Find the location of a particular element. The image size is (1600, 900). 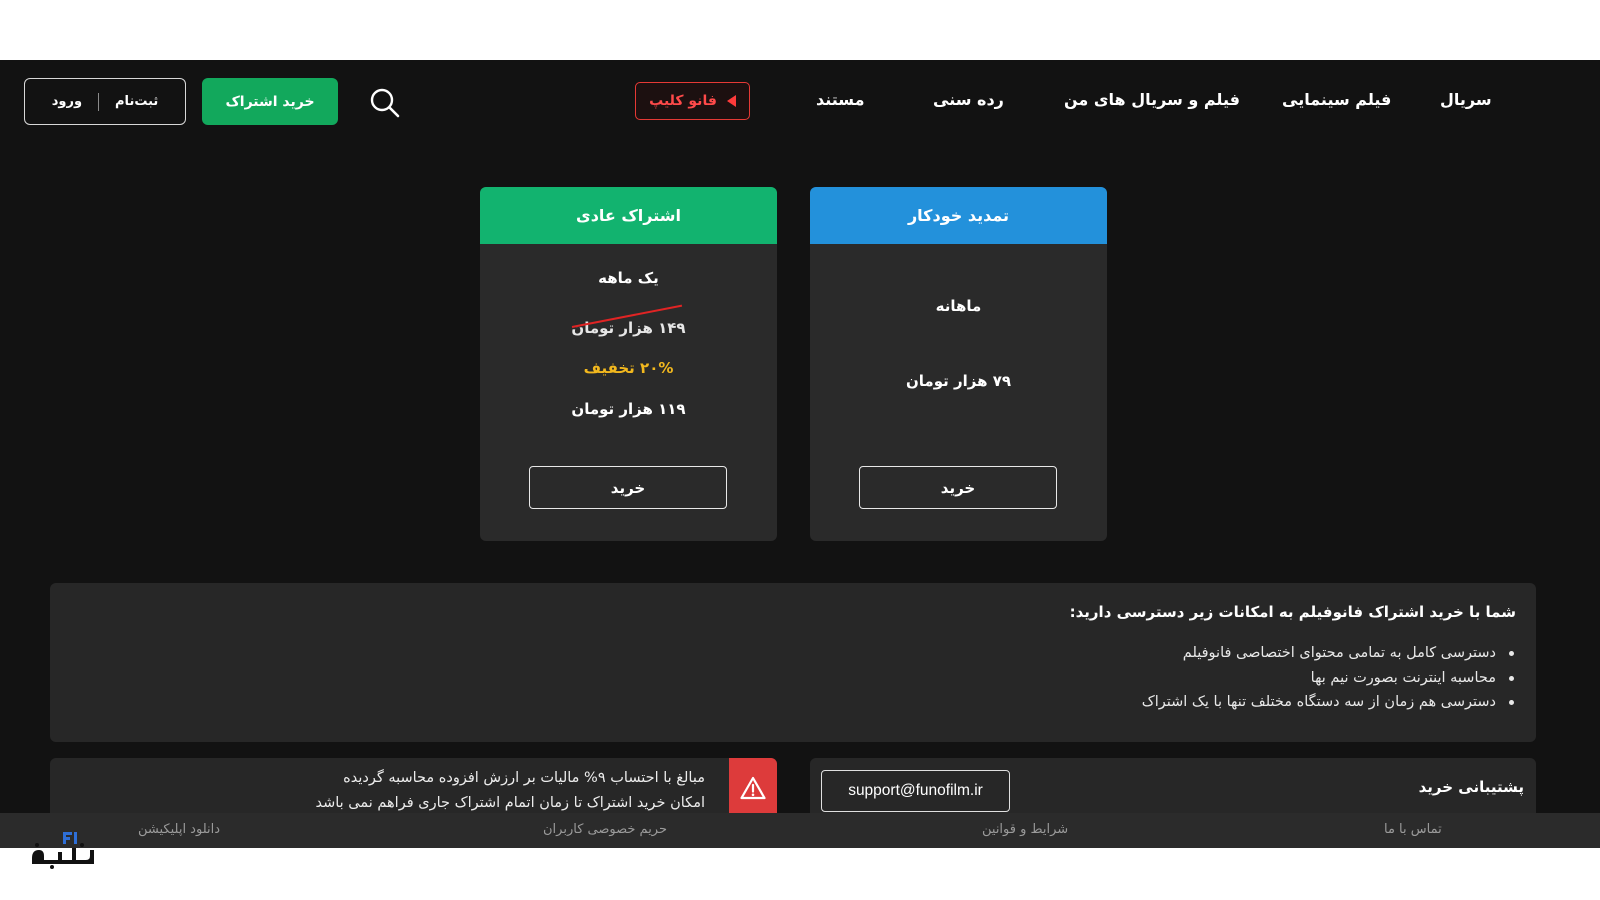

fano-clip-label: فانو کلیپ is located at coordinates (683, 101).